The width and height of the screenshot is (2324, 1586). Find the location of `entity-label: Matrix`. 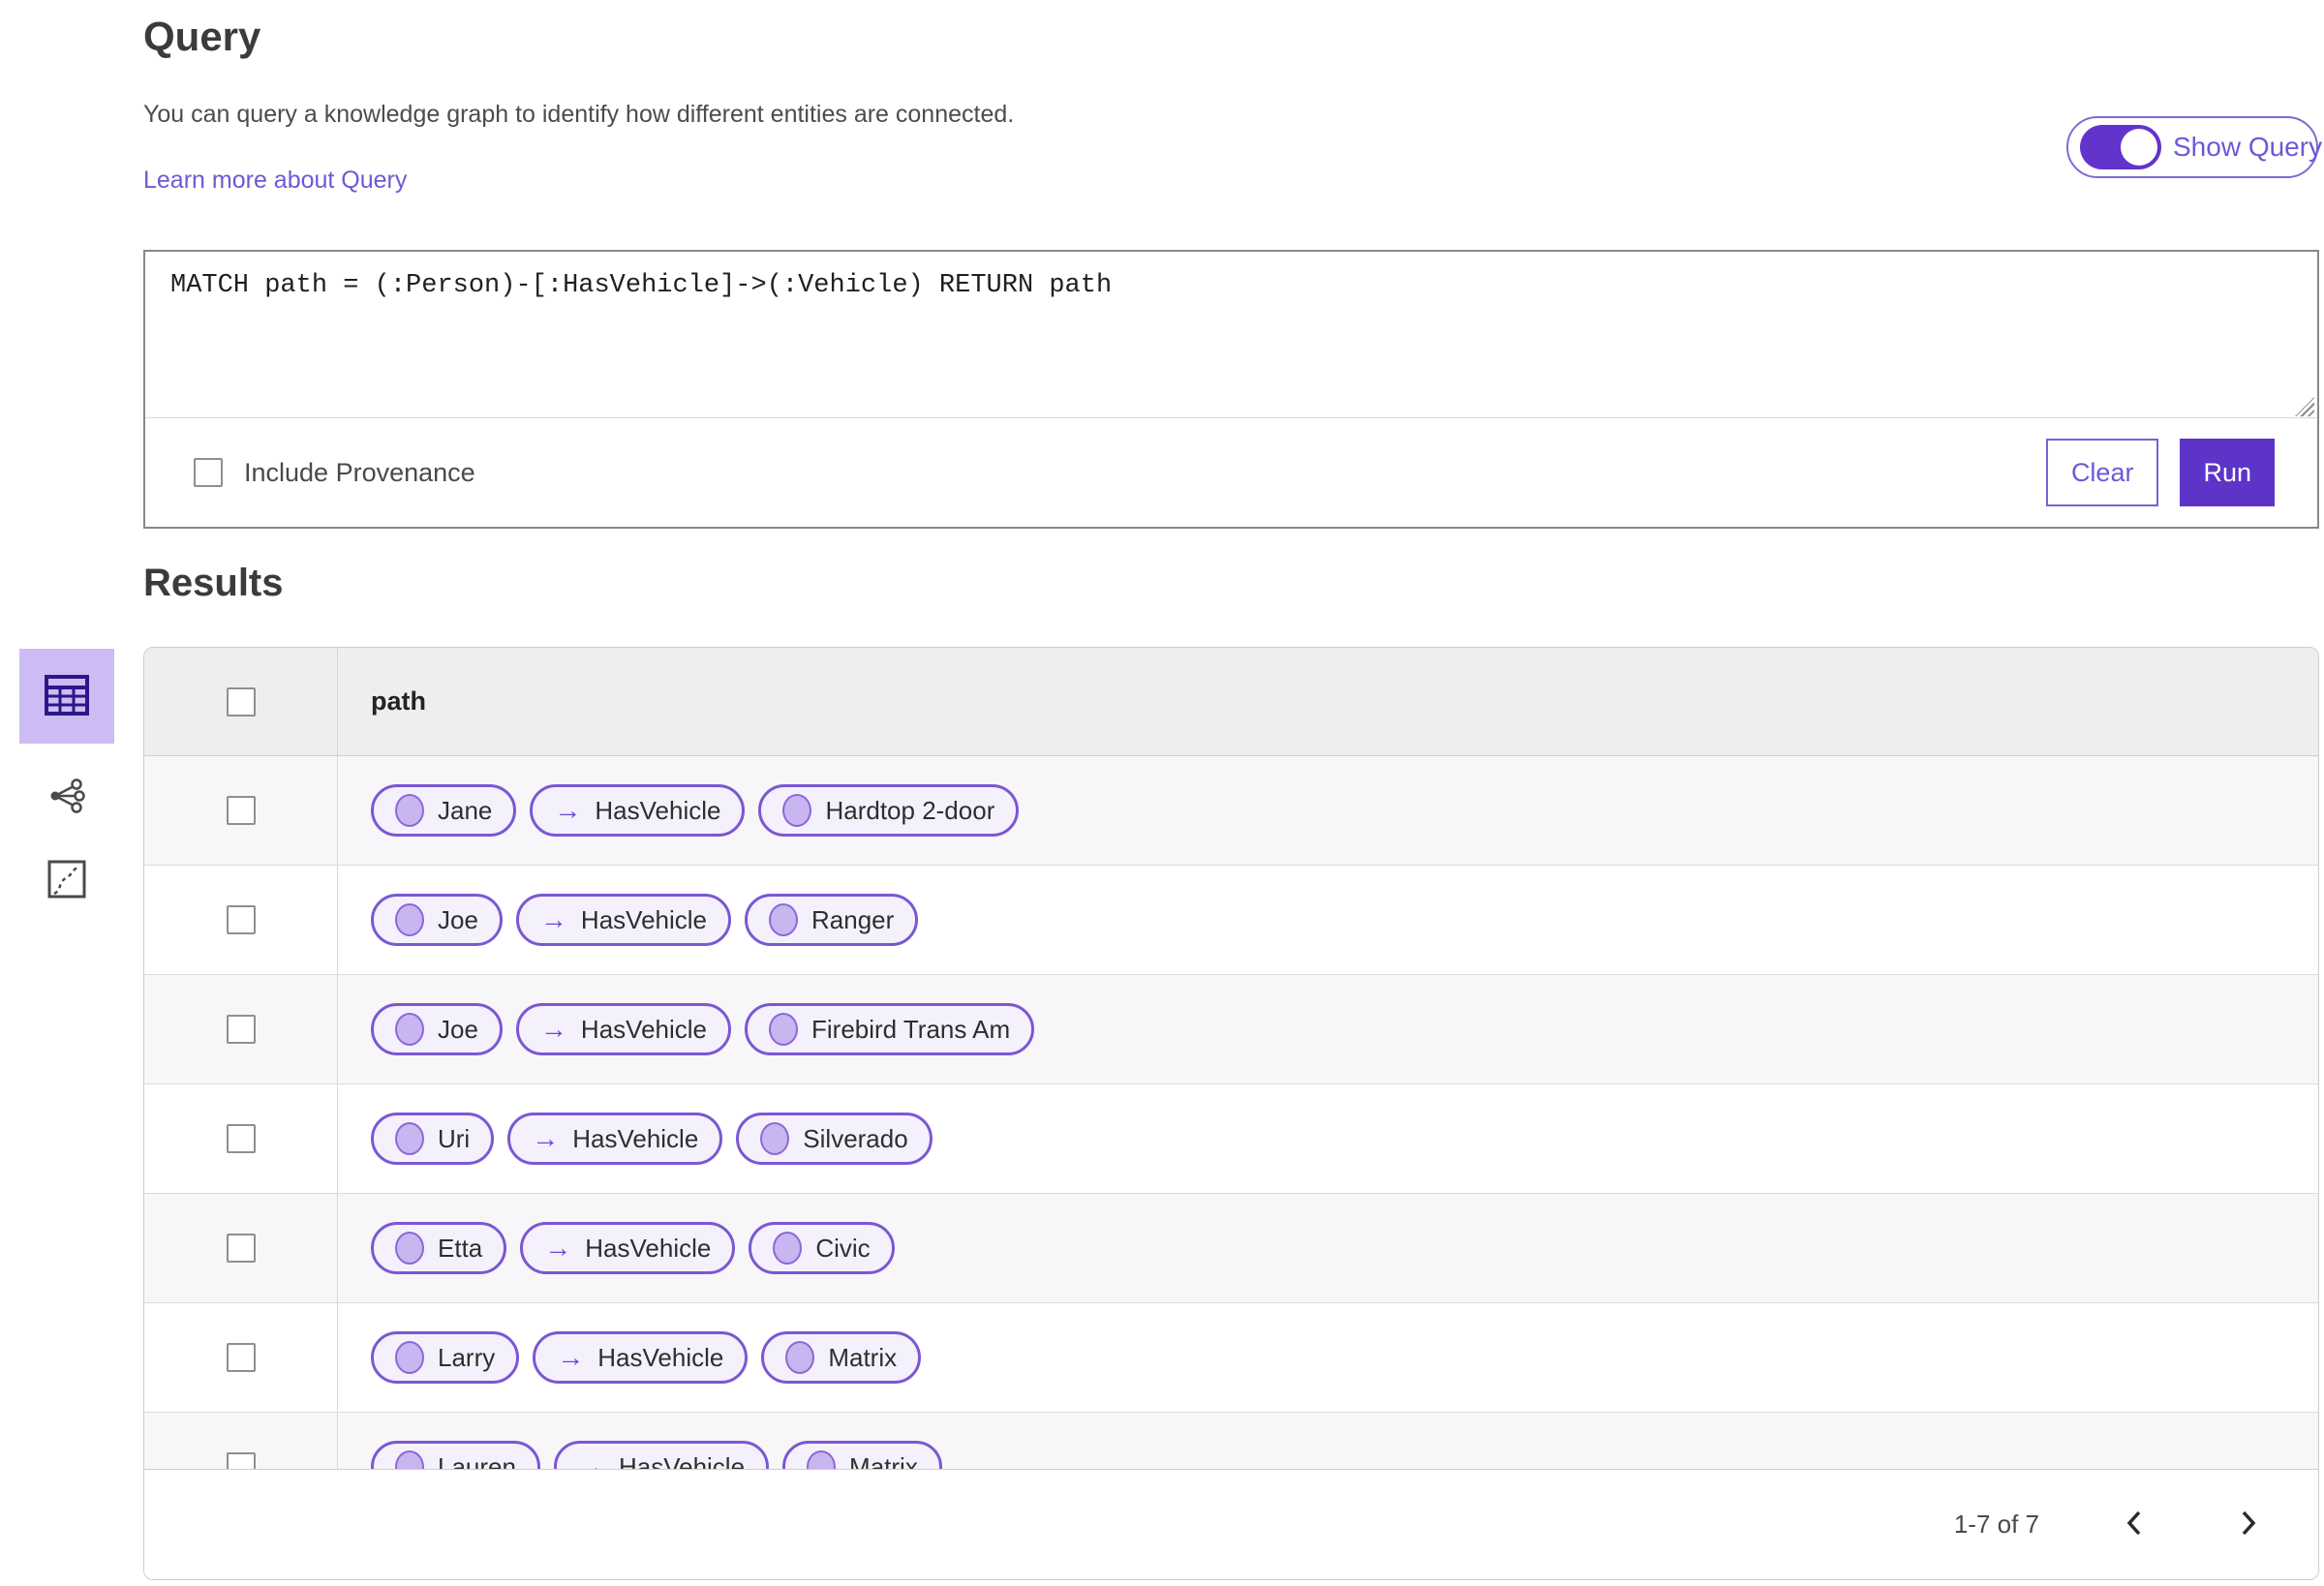

entity-label: Matrix is located at coordinates (863, 1357).